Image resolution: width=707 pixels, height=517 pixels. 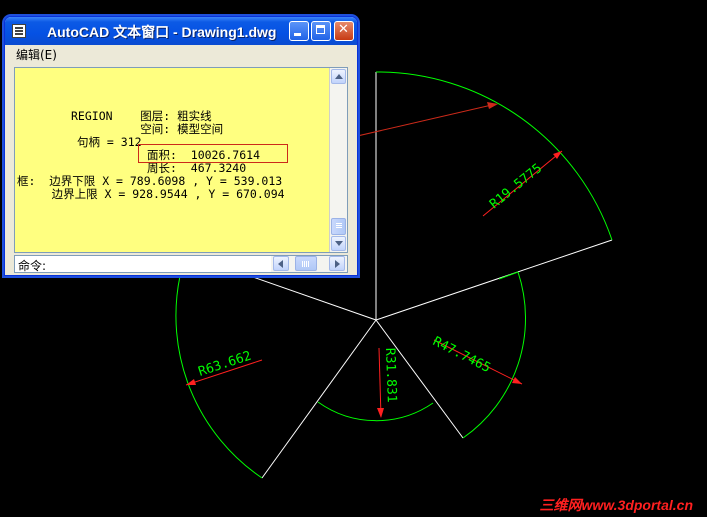 What do you see at coordinates (299, 31) in the screenshot?
I see `minimize-button` at bounding box center [299, 31].